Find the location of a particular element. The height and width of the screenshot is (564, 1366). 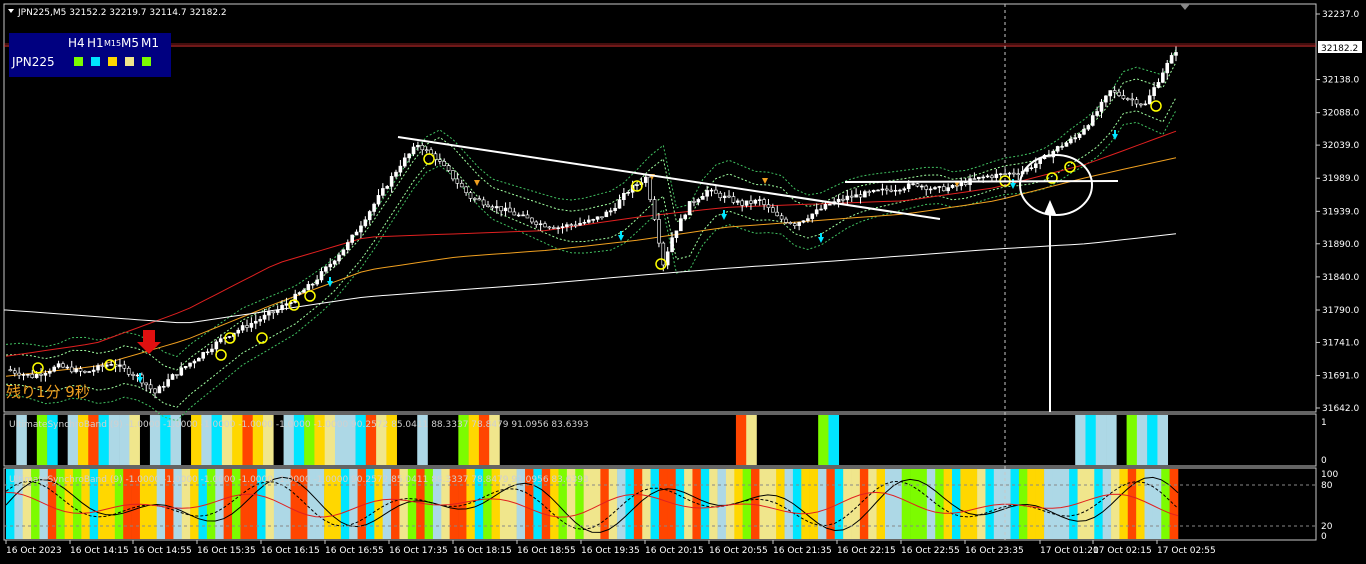

x-tick-label: 16 Oct 22:15 is located at coordinates (866, 551).